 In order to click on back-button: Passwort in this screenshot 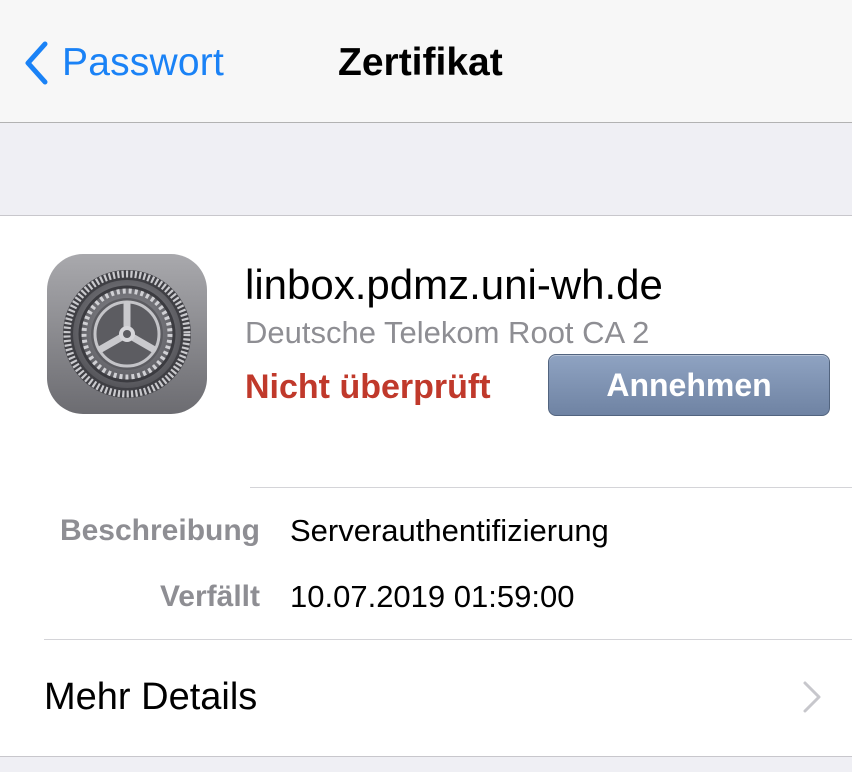, I will do `click(124, 63)`.